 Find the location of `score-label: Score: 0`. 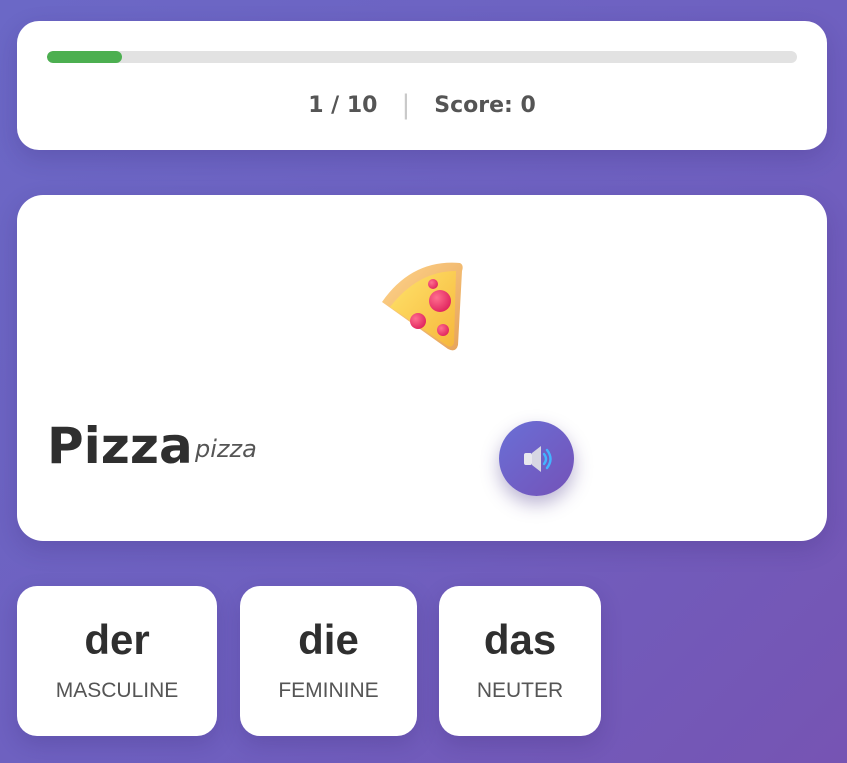

score-label: Score: 0 is located at coordinates (485, 105).